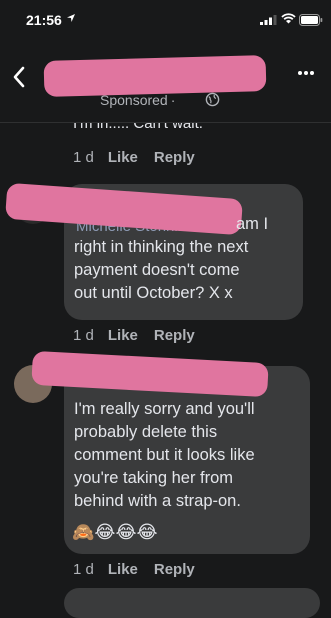  What do you see at coordinates (212, 99) in the screenshot?
I see `globe-icon` at bounding box center [212, 99].